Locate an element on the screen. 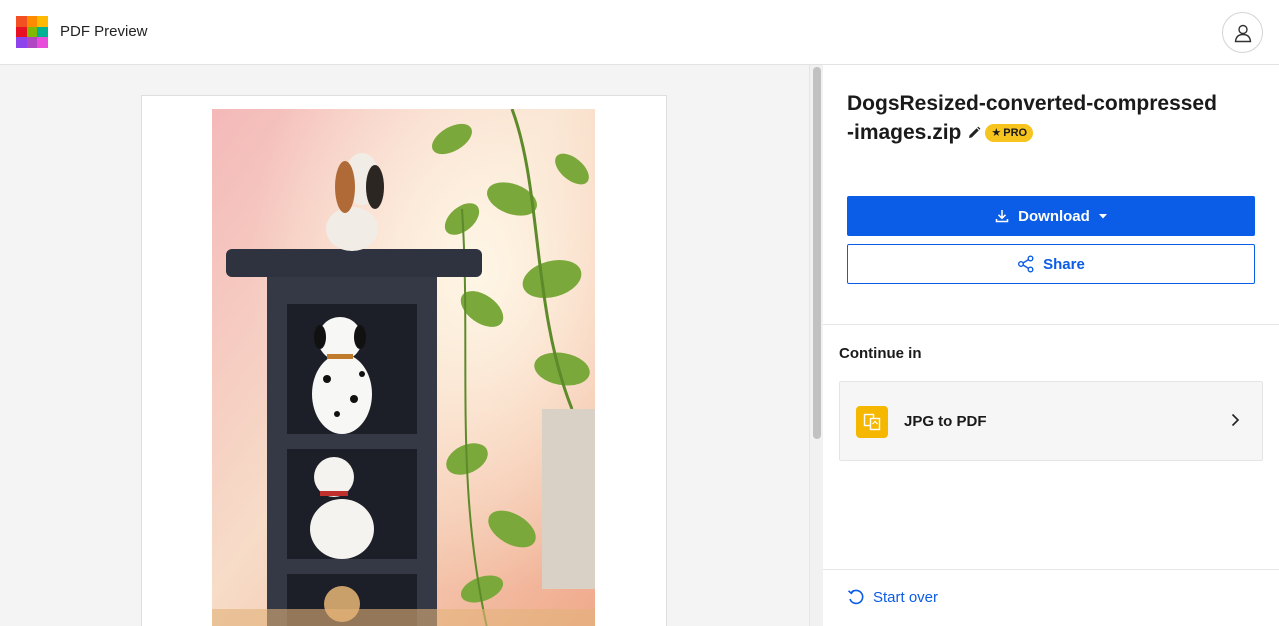 The image size is (1279, 626). app-logo is located at coordinates (32, 32).